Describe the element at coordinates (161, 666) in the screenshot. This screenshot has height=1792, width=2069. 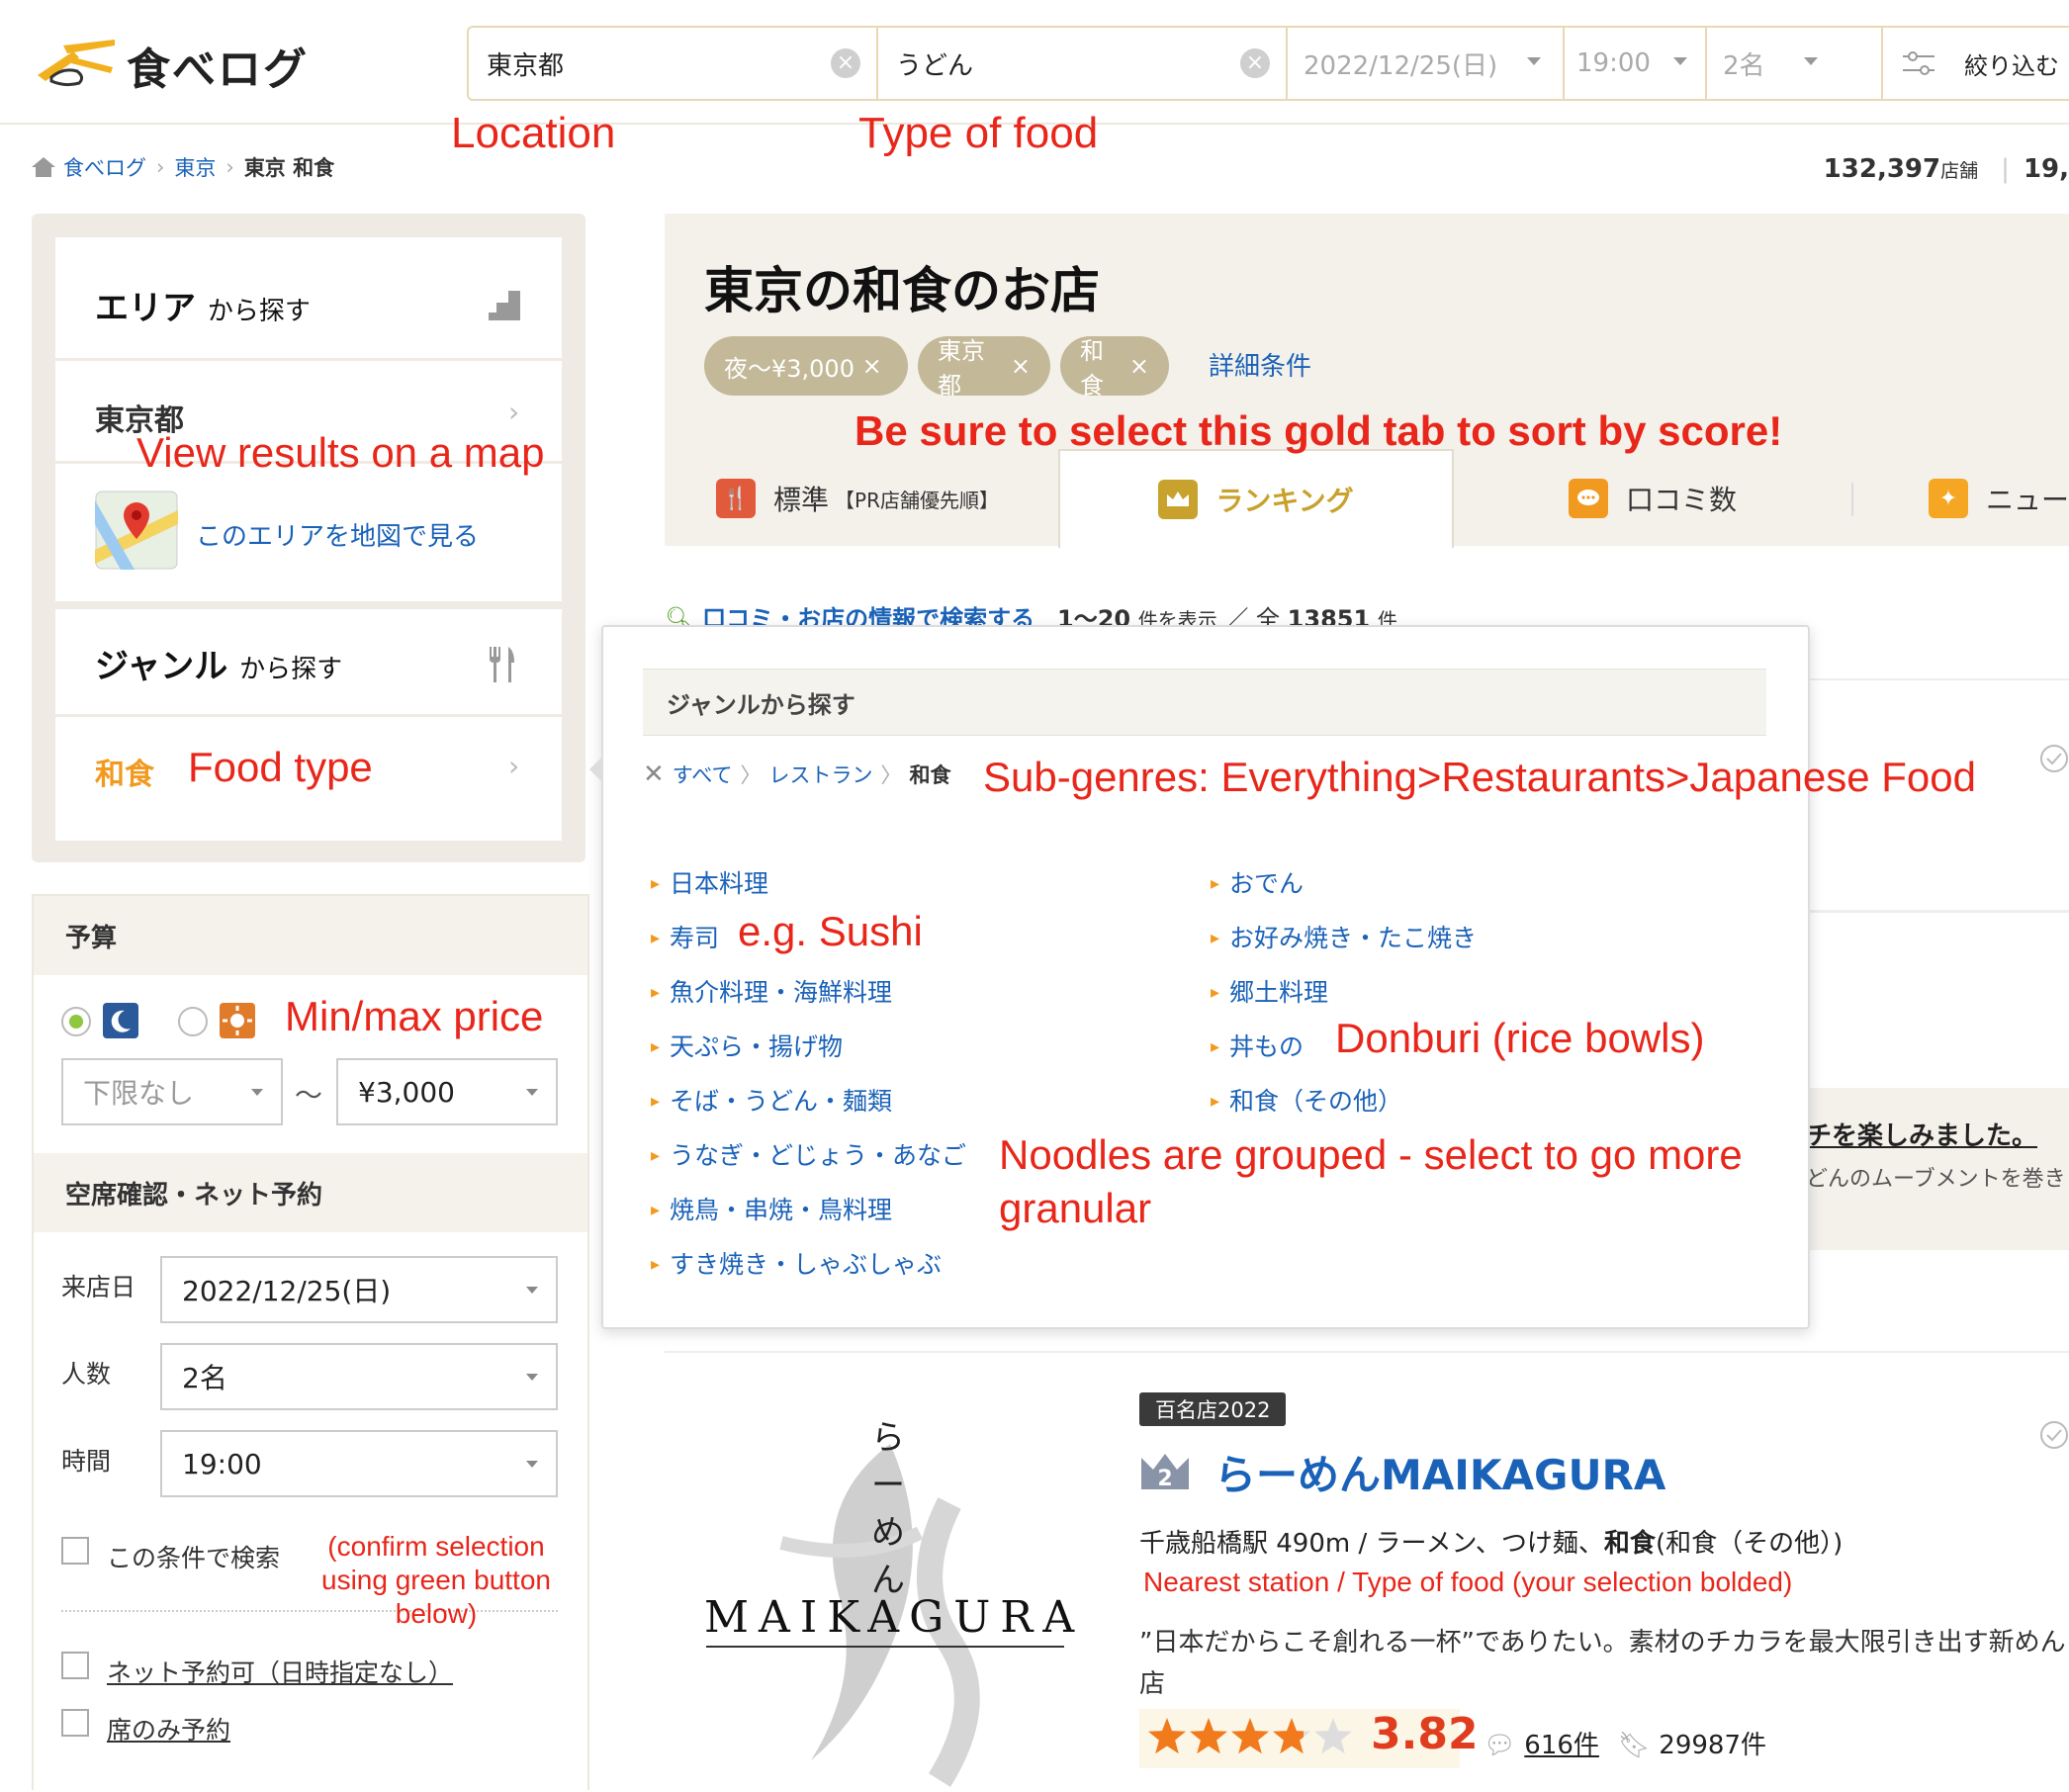
I see `genre-heading-title: ジャンル` at that location.